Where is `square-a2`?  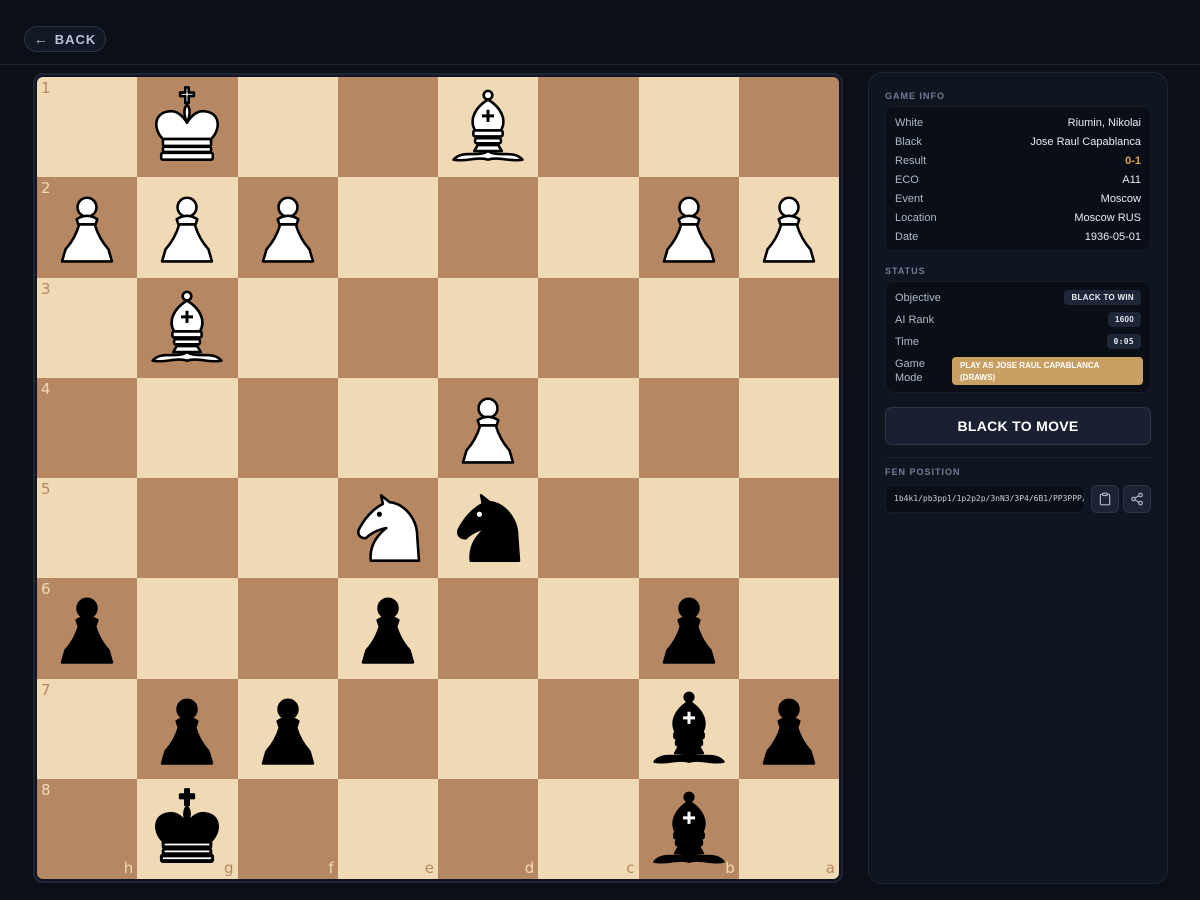
square-a2 is located at coordinates (788, 227).